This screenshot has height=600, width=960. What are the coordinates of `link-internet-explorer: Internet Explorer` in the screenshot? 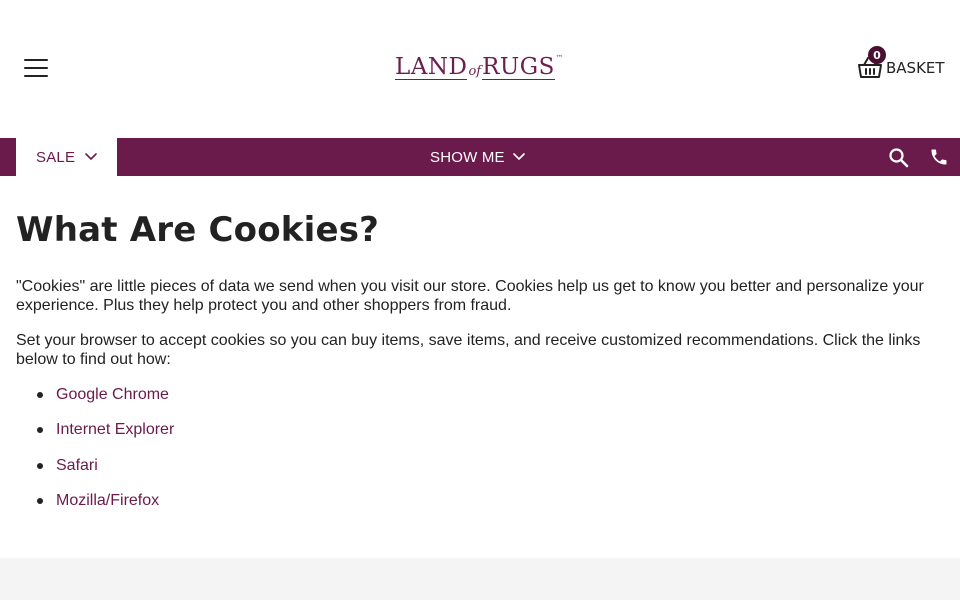 It's located at (115, 429).